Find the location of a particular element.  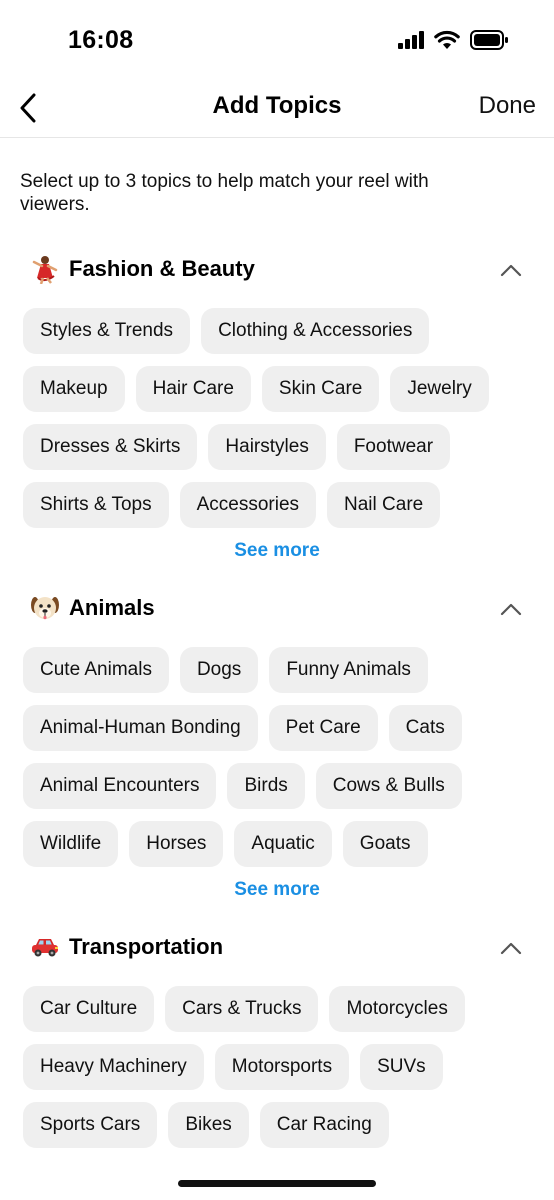

battery-icon is located at coordinates (489, 40).